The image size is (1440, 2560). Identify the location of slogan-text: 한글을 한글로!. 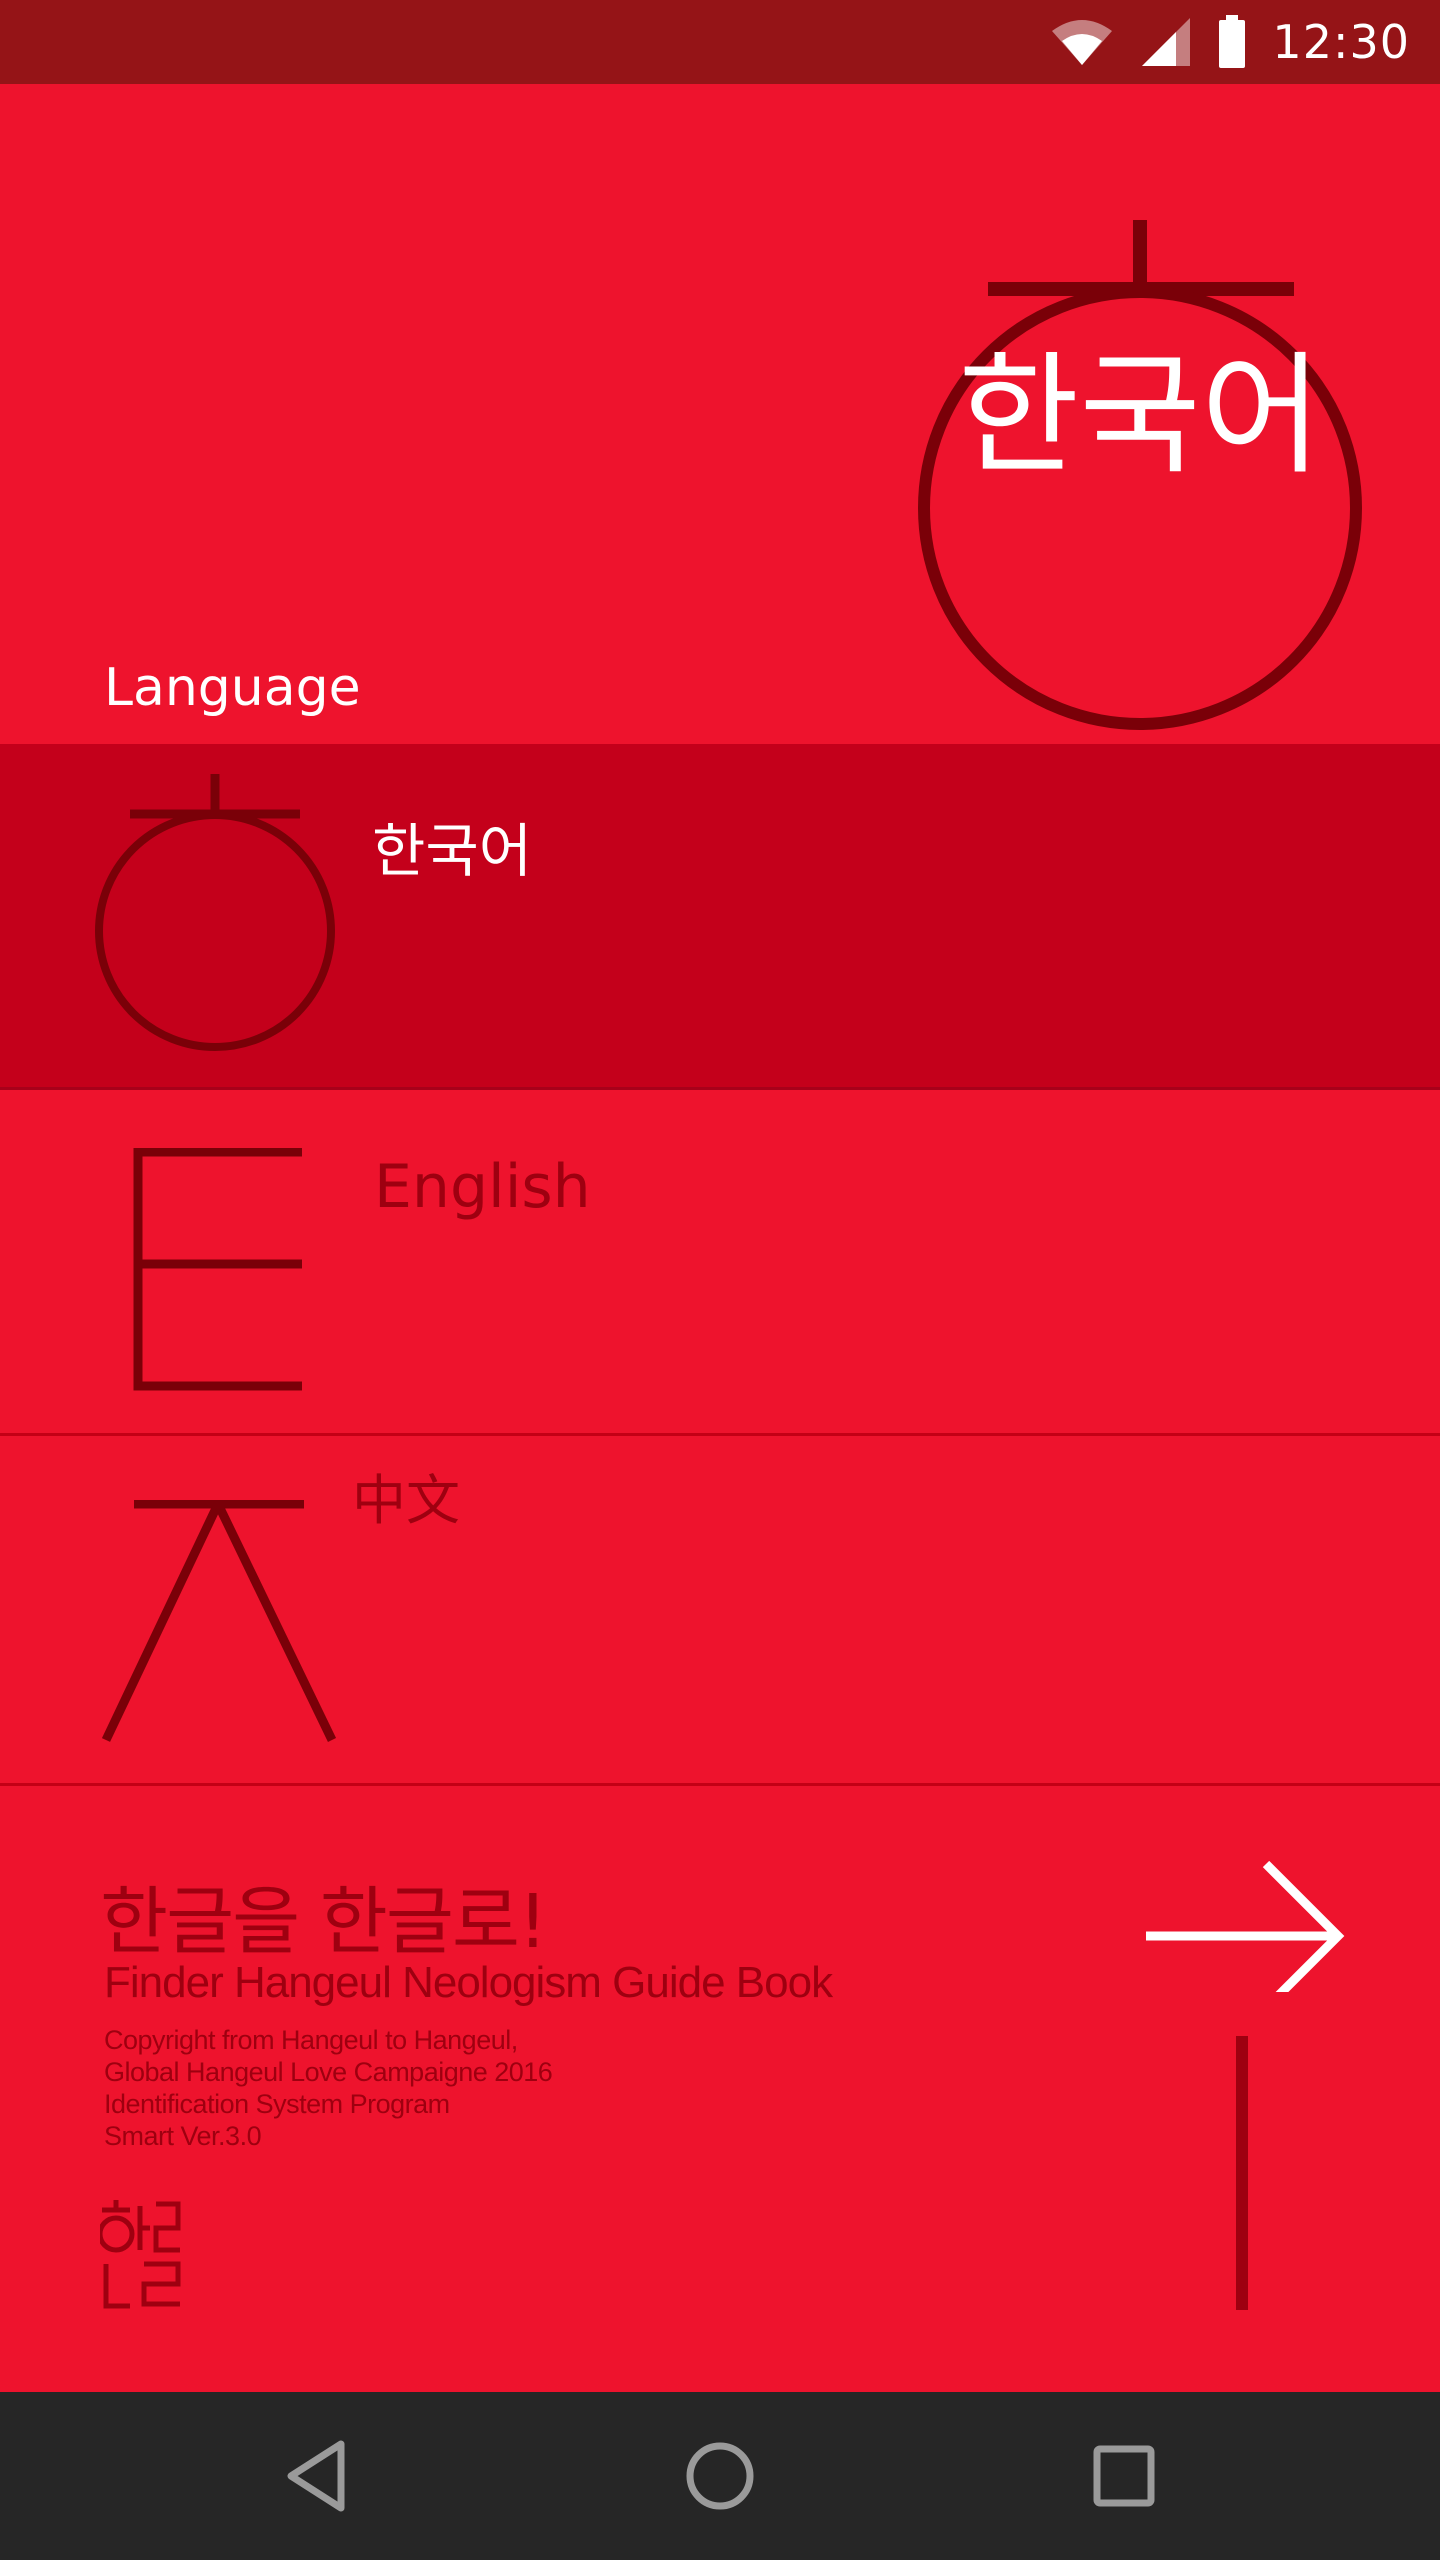
(324, 1922).